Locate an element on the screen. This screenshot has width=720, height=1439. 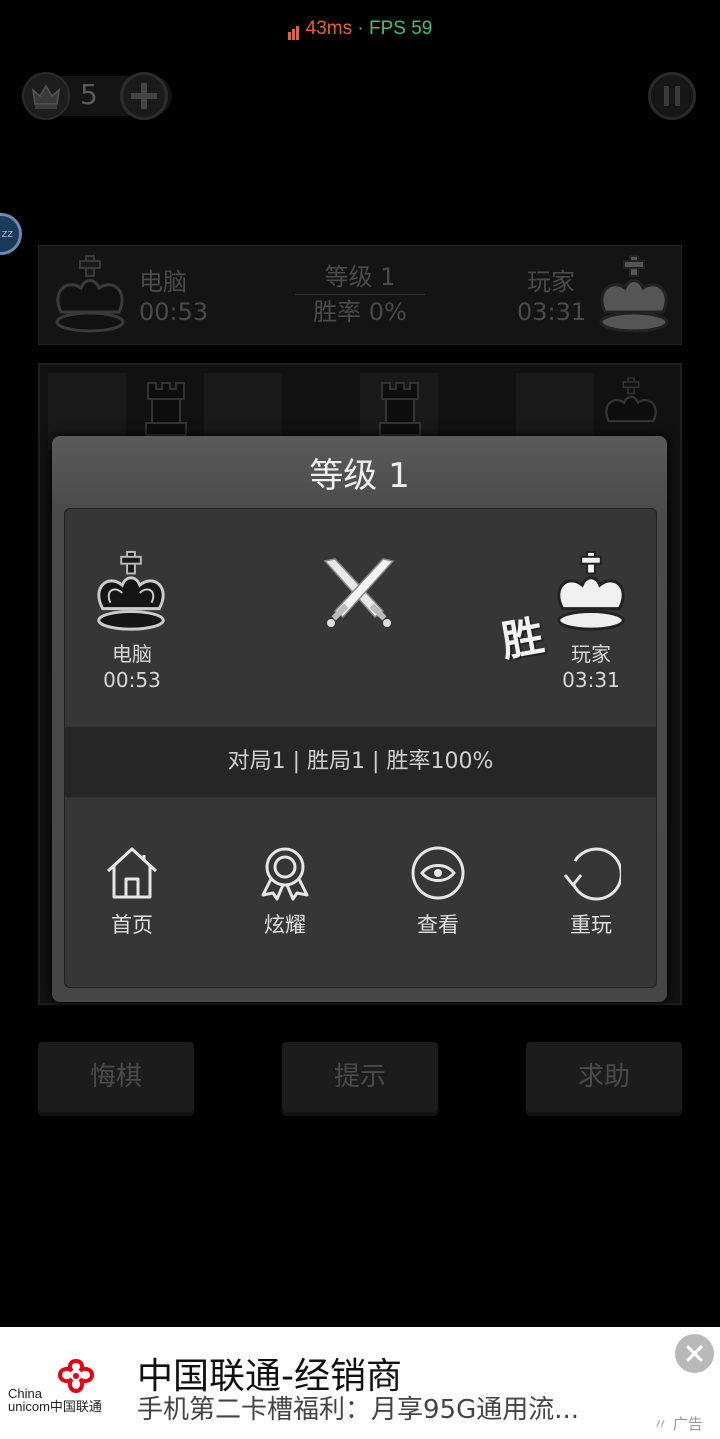
share-label: 炫耀 is located at coordinates (285, 925).